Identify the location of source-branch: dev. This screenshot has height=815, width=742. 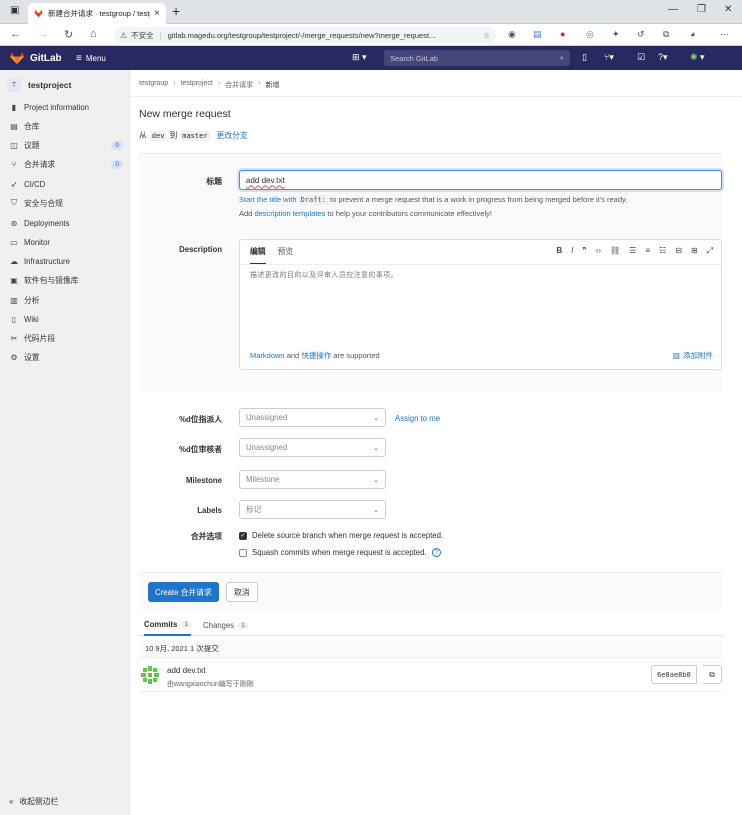
(158, 135).